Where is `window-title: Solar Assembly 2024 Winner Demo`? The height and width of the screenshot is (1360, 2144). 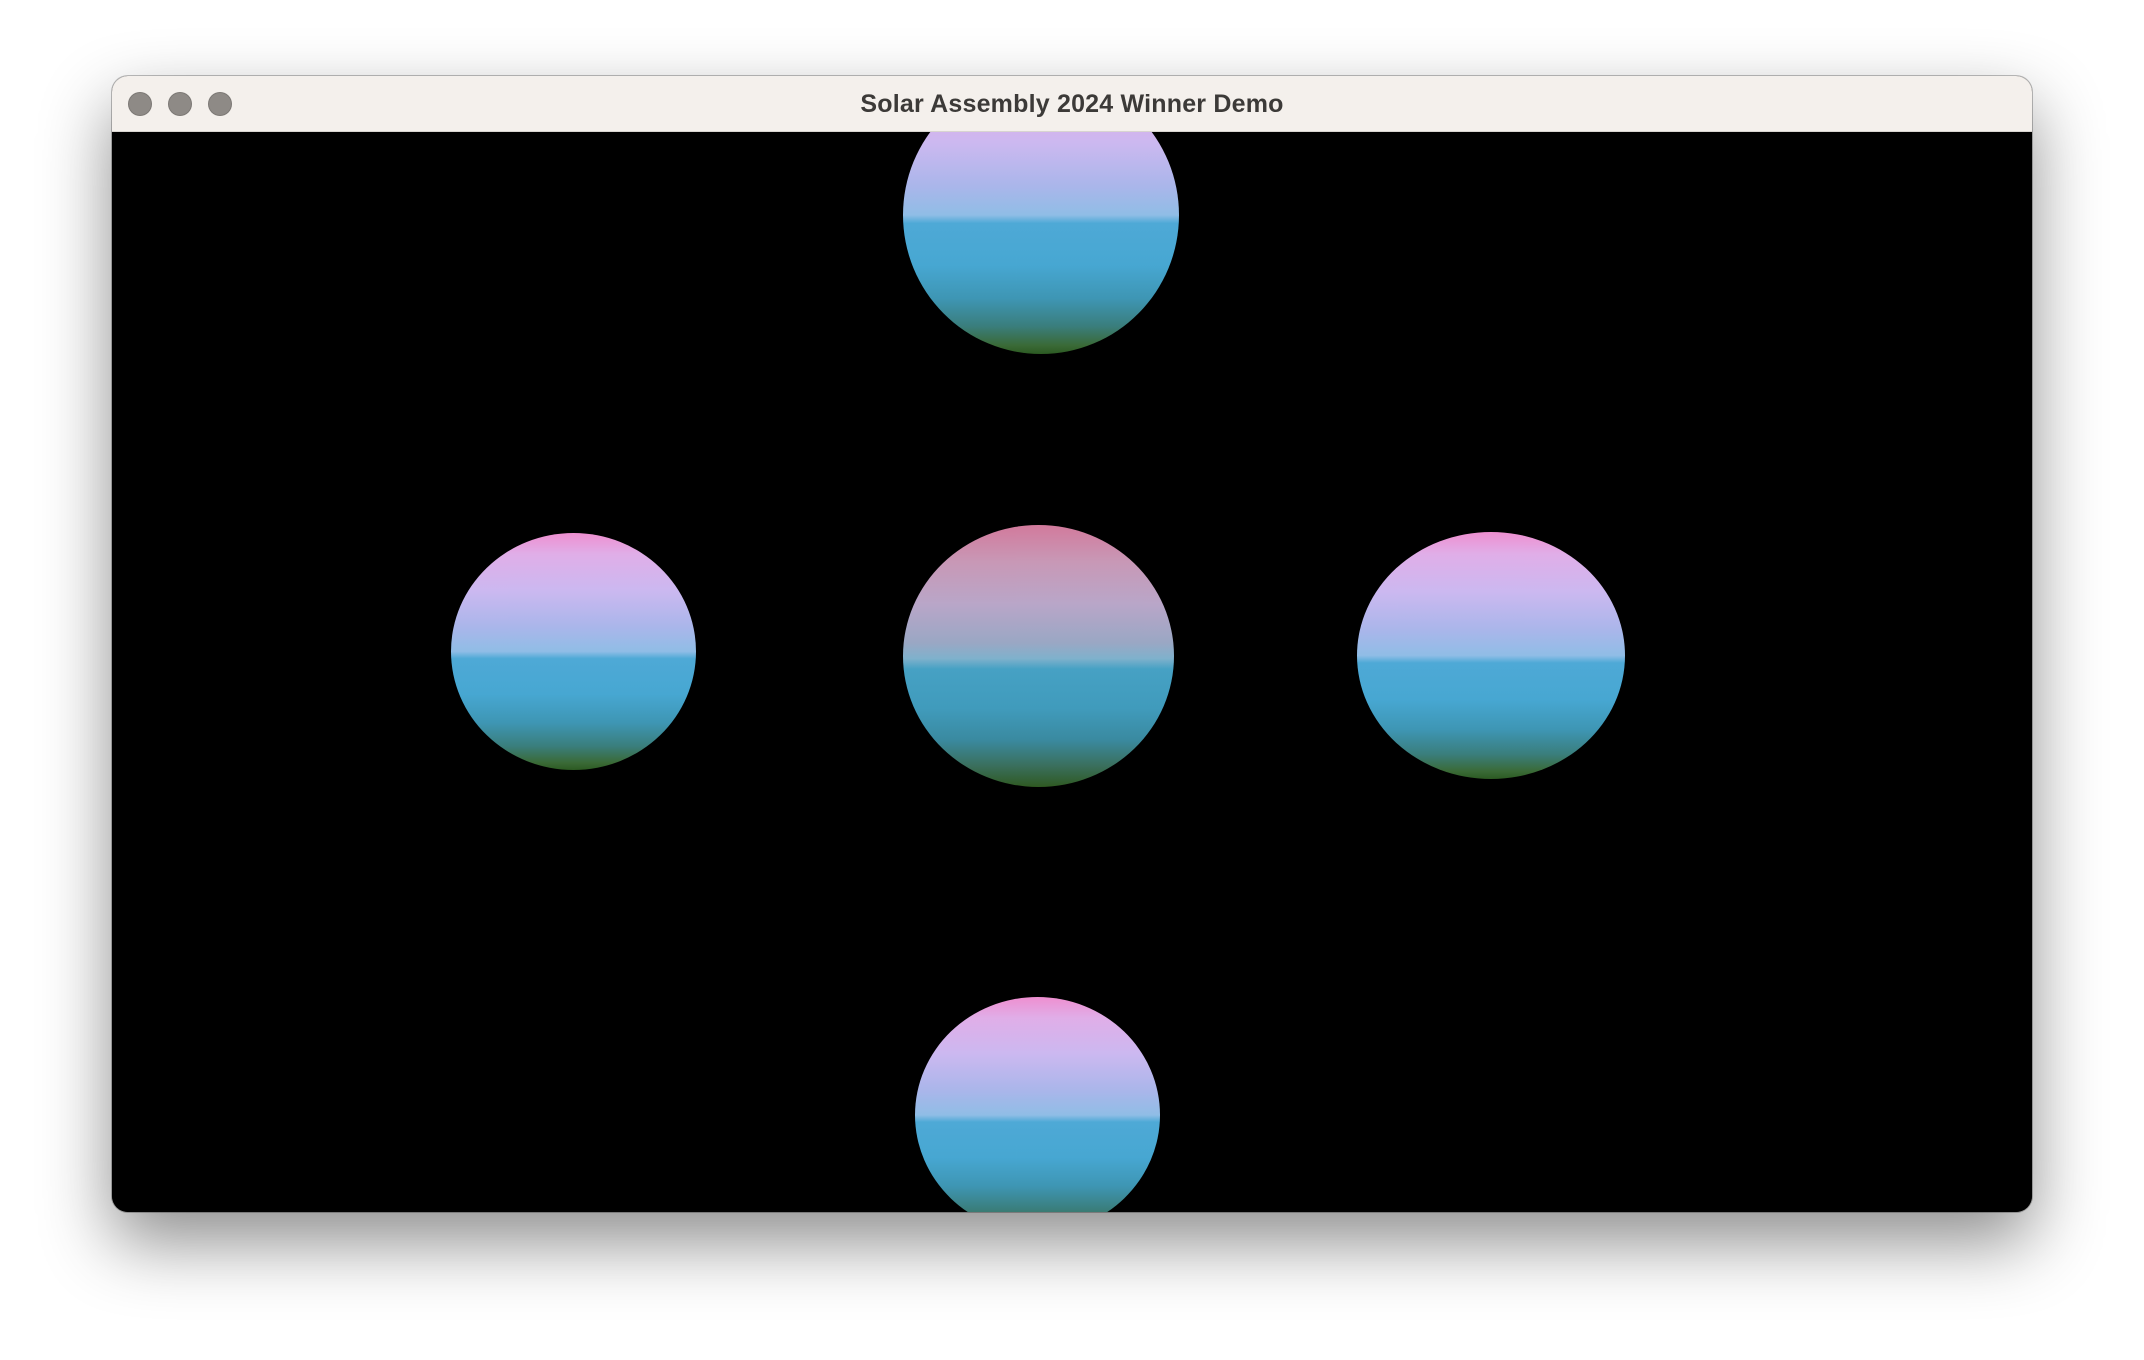
window-title: Solar Assembly 2024 Winner Demo is located at coordinates (1072, 104).